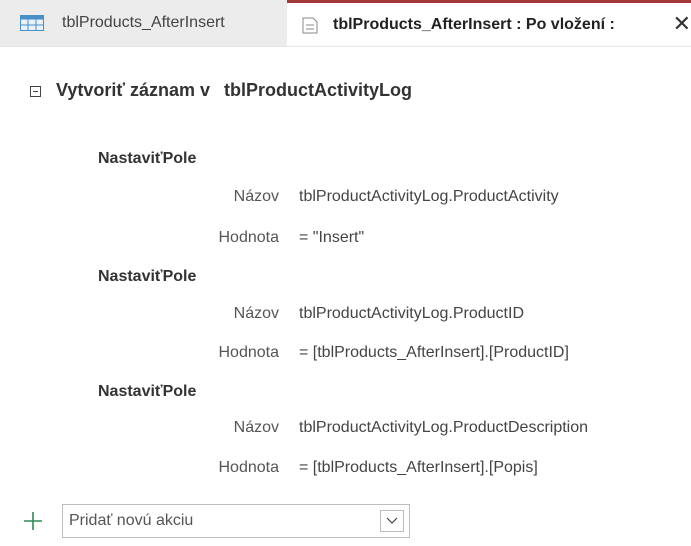  Describe the element at coordinates (310, 25) in the screenshot. I see `macro-icon` at that location.